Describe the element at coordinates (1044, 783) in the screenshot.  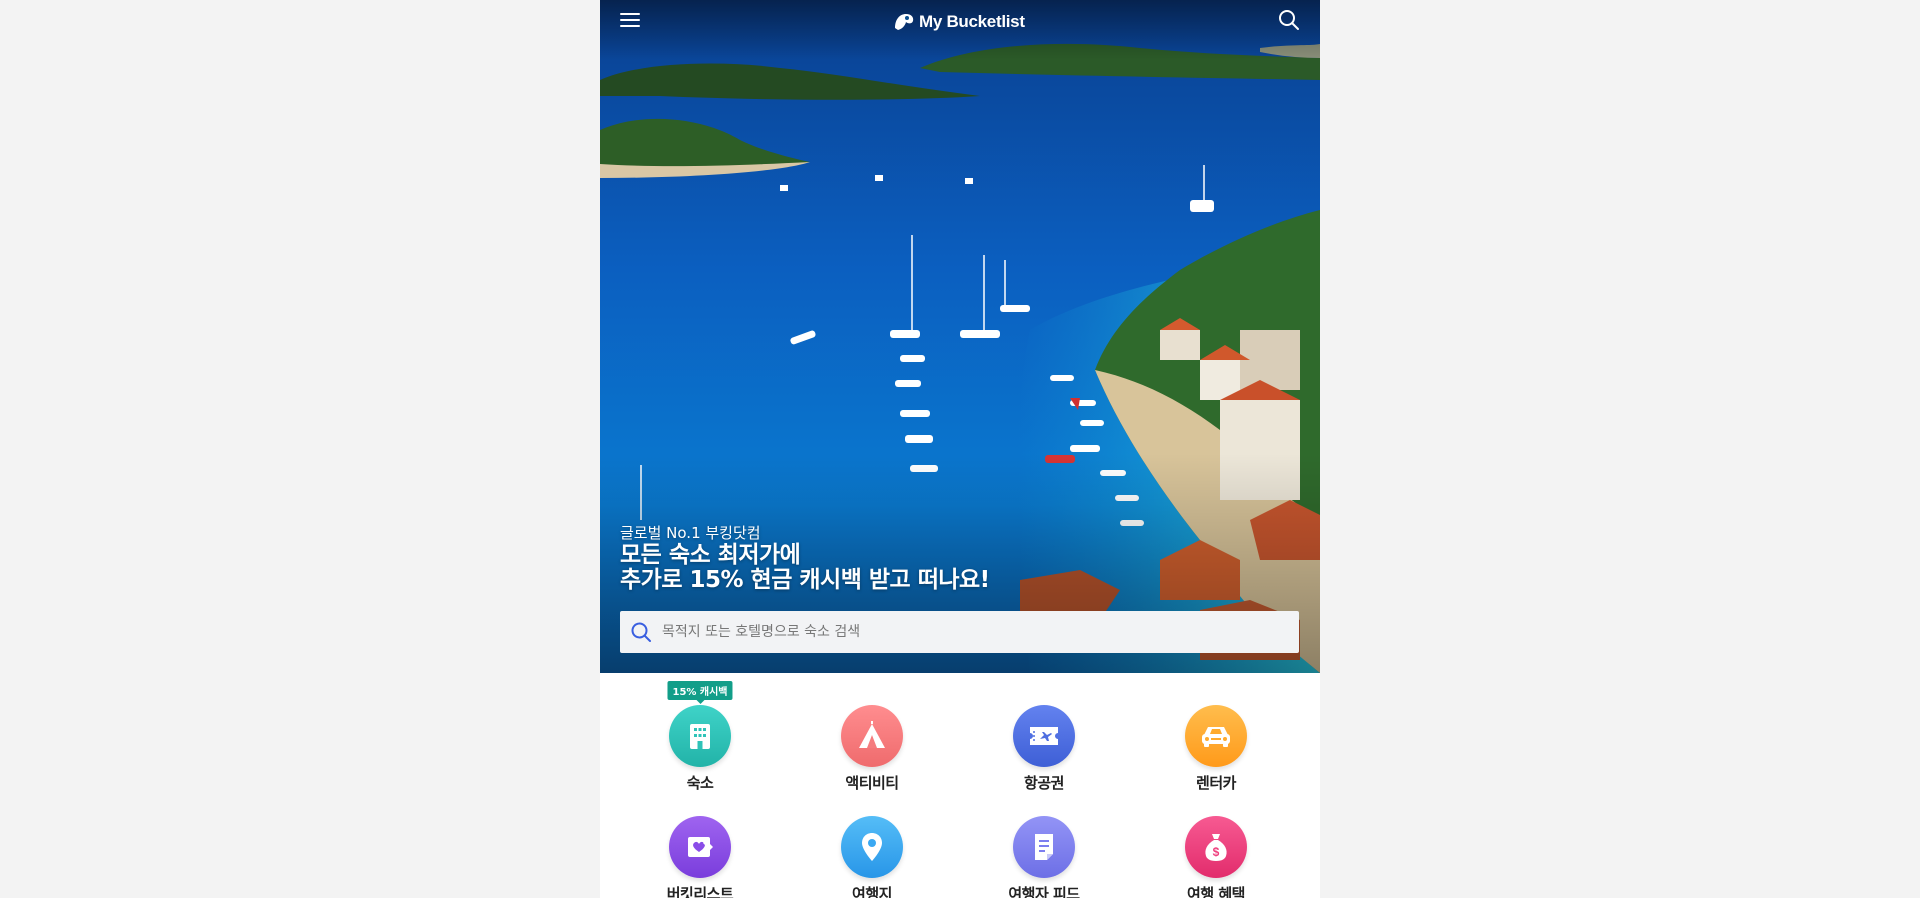
I see `category-label: 항공권` at that location.